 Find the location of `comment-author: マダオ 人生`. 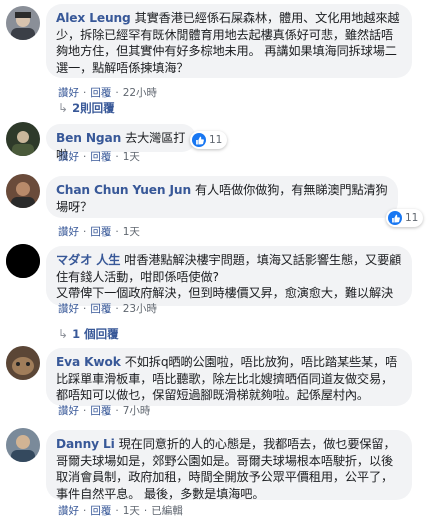

comment-author: マダオ 人生 is located at coordinates (88, 260).